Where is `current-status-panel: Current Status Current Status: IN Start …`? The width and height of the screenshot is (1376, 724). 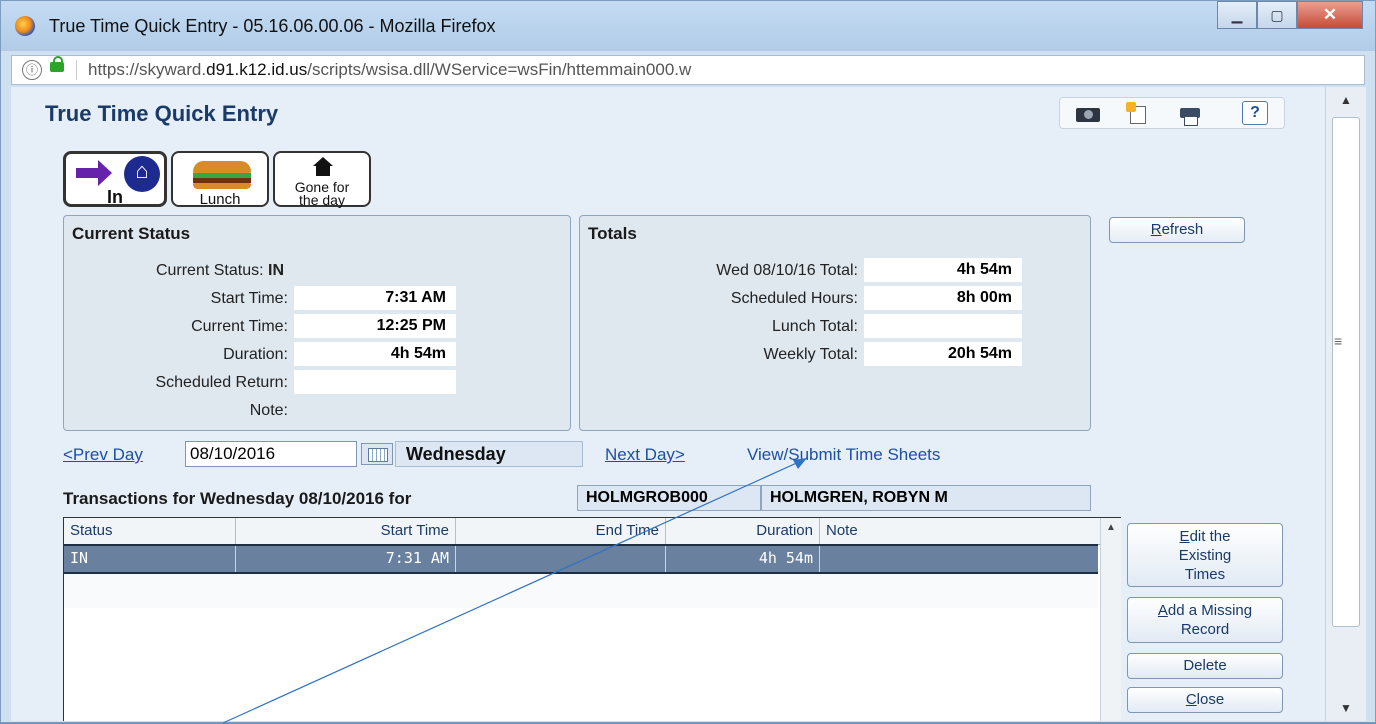
current-status-panel: Current Status Current Status: IN Start … is located at coordinates (317, 323).